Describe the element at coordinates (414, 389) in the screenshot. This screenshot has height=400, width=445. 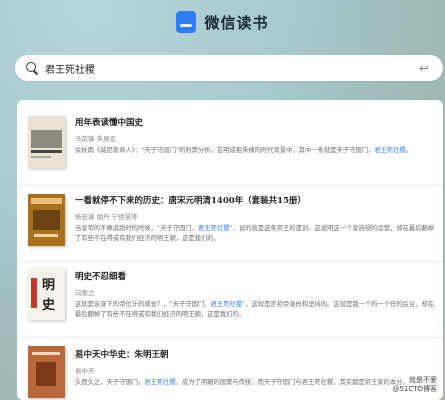
I see `watermark-line2: @51CTO博客` at that location.